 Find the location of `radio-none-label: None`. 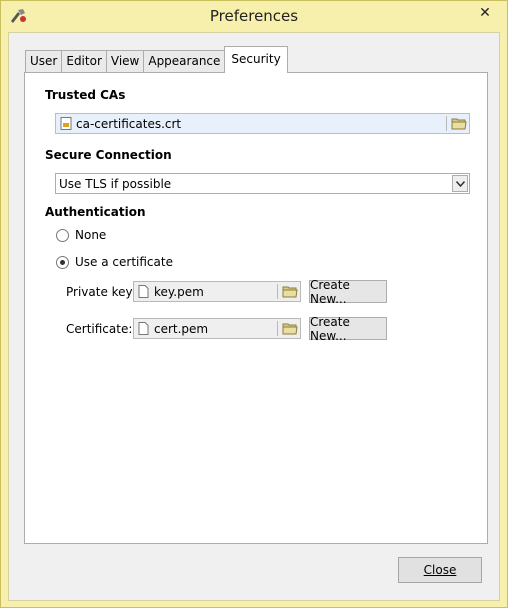

radio-none-label: None is located at coordinates (91, 235).